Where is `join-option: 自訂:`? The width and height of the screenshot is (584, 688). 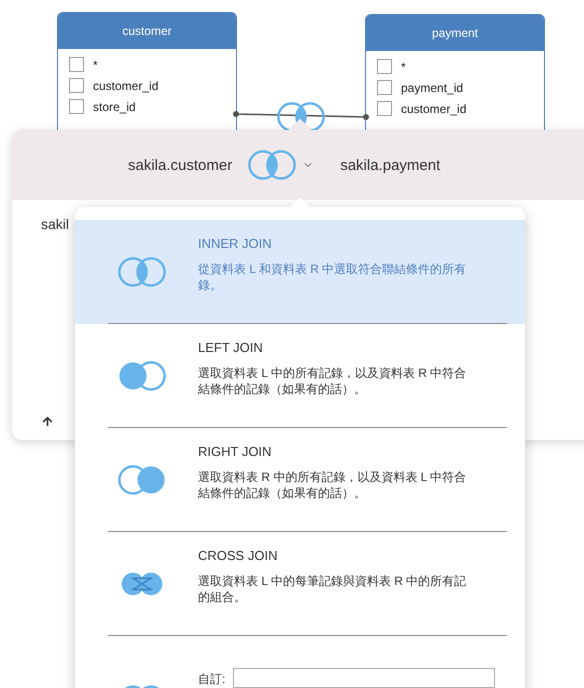 join-option: 自訂: is located at coordinates (300, 662).